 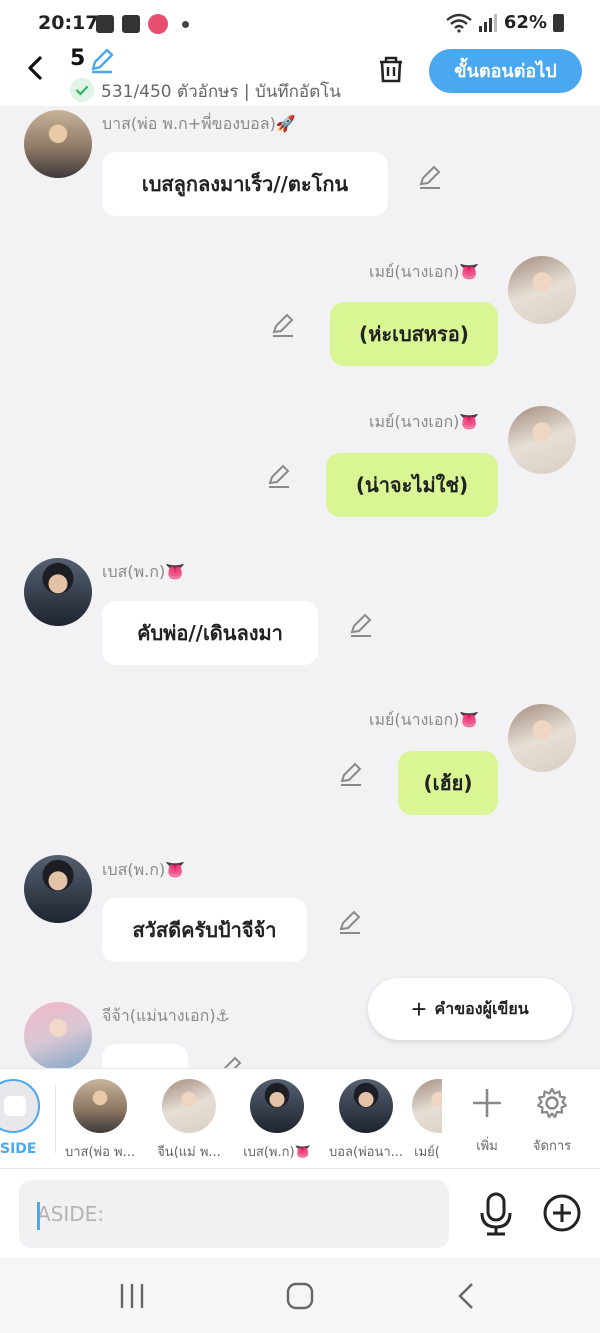 I want to click on battery-percent: 62%, so click(x=525, y=22).